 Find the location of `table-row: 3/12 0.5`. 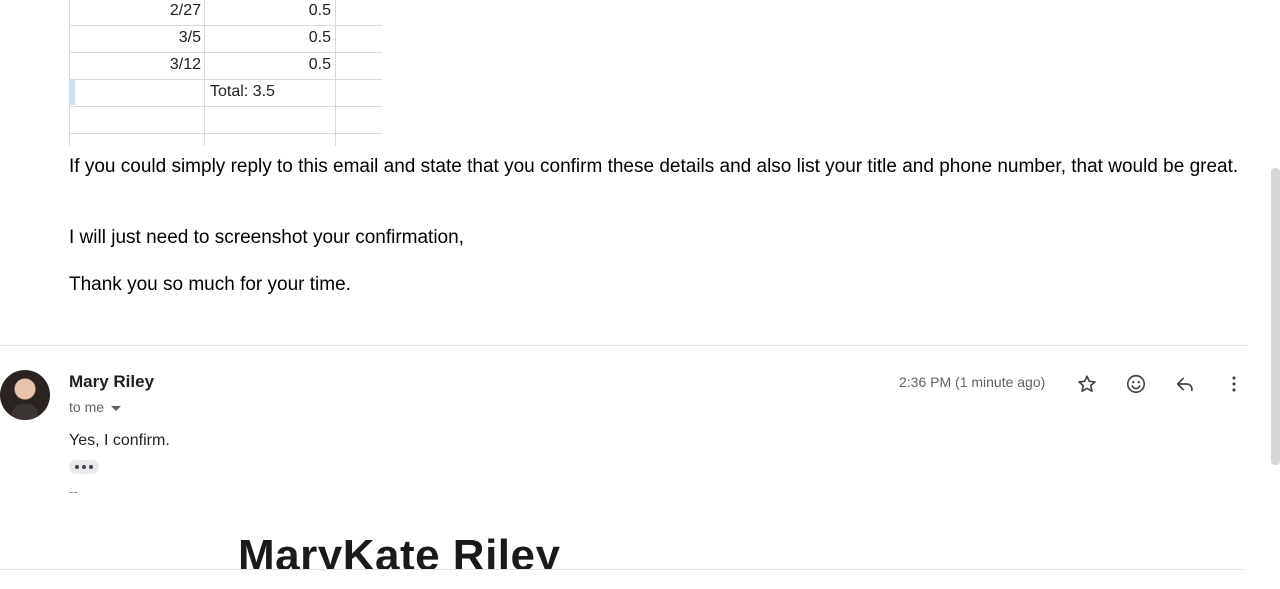

table-row: 3/12 0.5 is located at coordinates (225, 66).